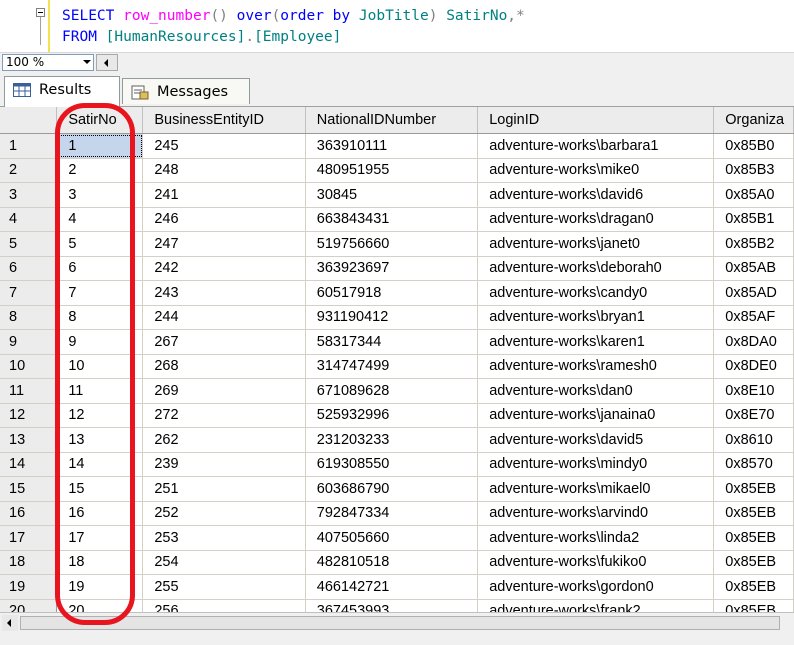 This screenshot has height=645, width=794. I want to click on cell-nationalidnumber: 30845, so click(392, 195).